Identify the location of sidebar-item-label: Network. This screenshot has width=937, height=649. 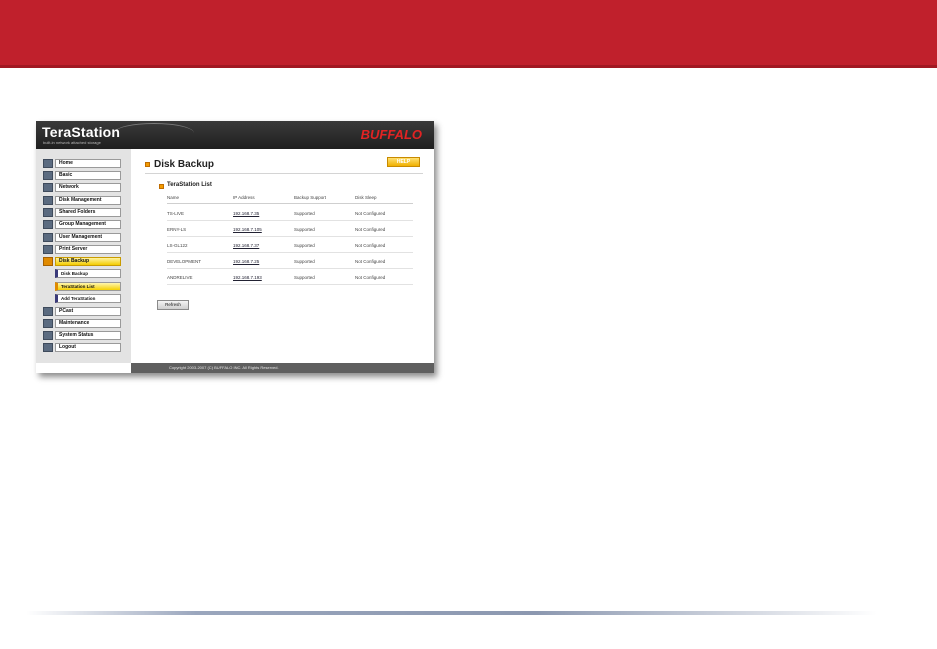
(88, 187).